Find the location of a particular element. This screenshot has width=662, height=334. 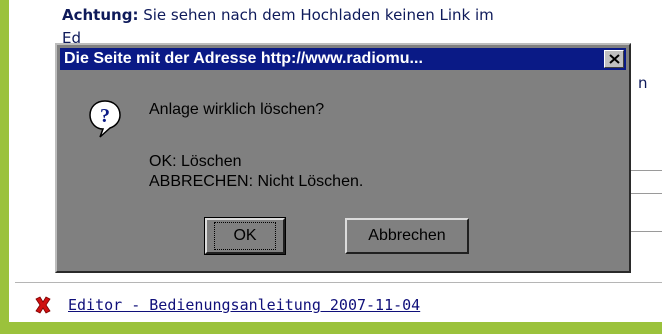

ok-button: OK is located at coordinates (245, 236).